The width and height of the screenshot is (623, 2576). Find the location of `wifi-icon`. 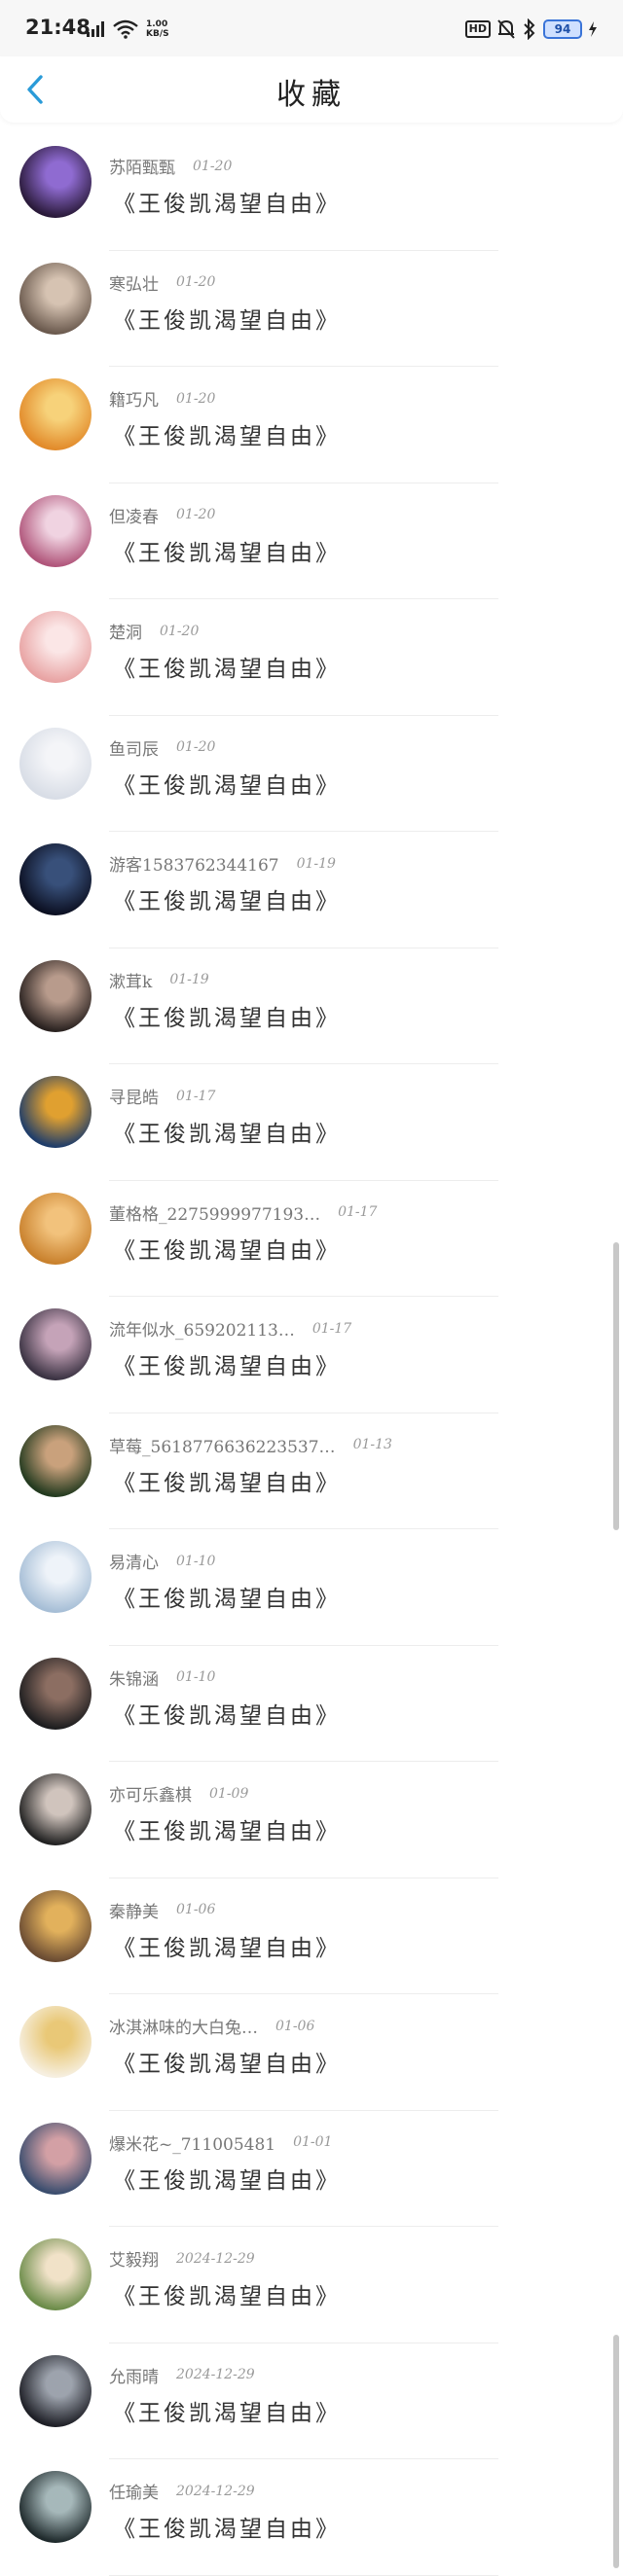

wifi-icon is located at coordinates (125, 29).